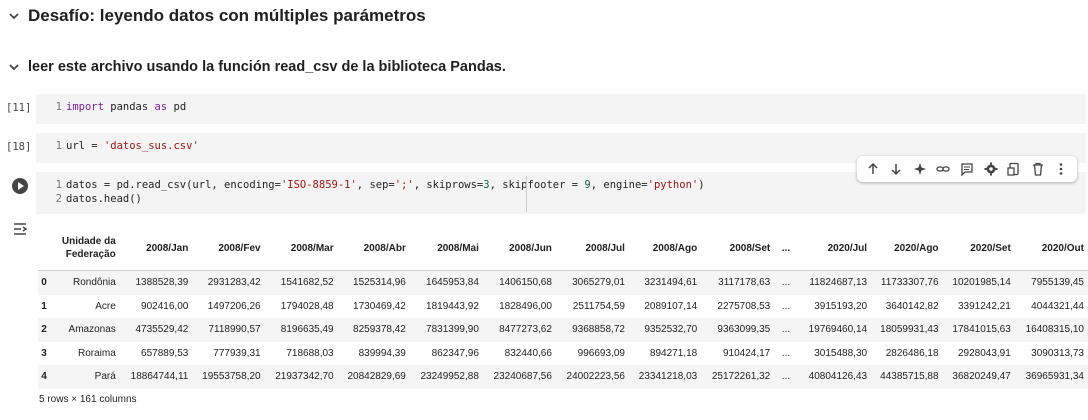 The image size is (1088, 420). Describe the element at coordinates (1061, 169) in the screenshot. I see `more-vert-icon` at that location.